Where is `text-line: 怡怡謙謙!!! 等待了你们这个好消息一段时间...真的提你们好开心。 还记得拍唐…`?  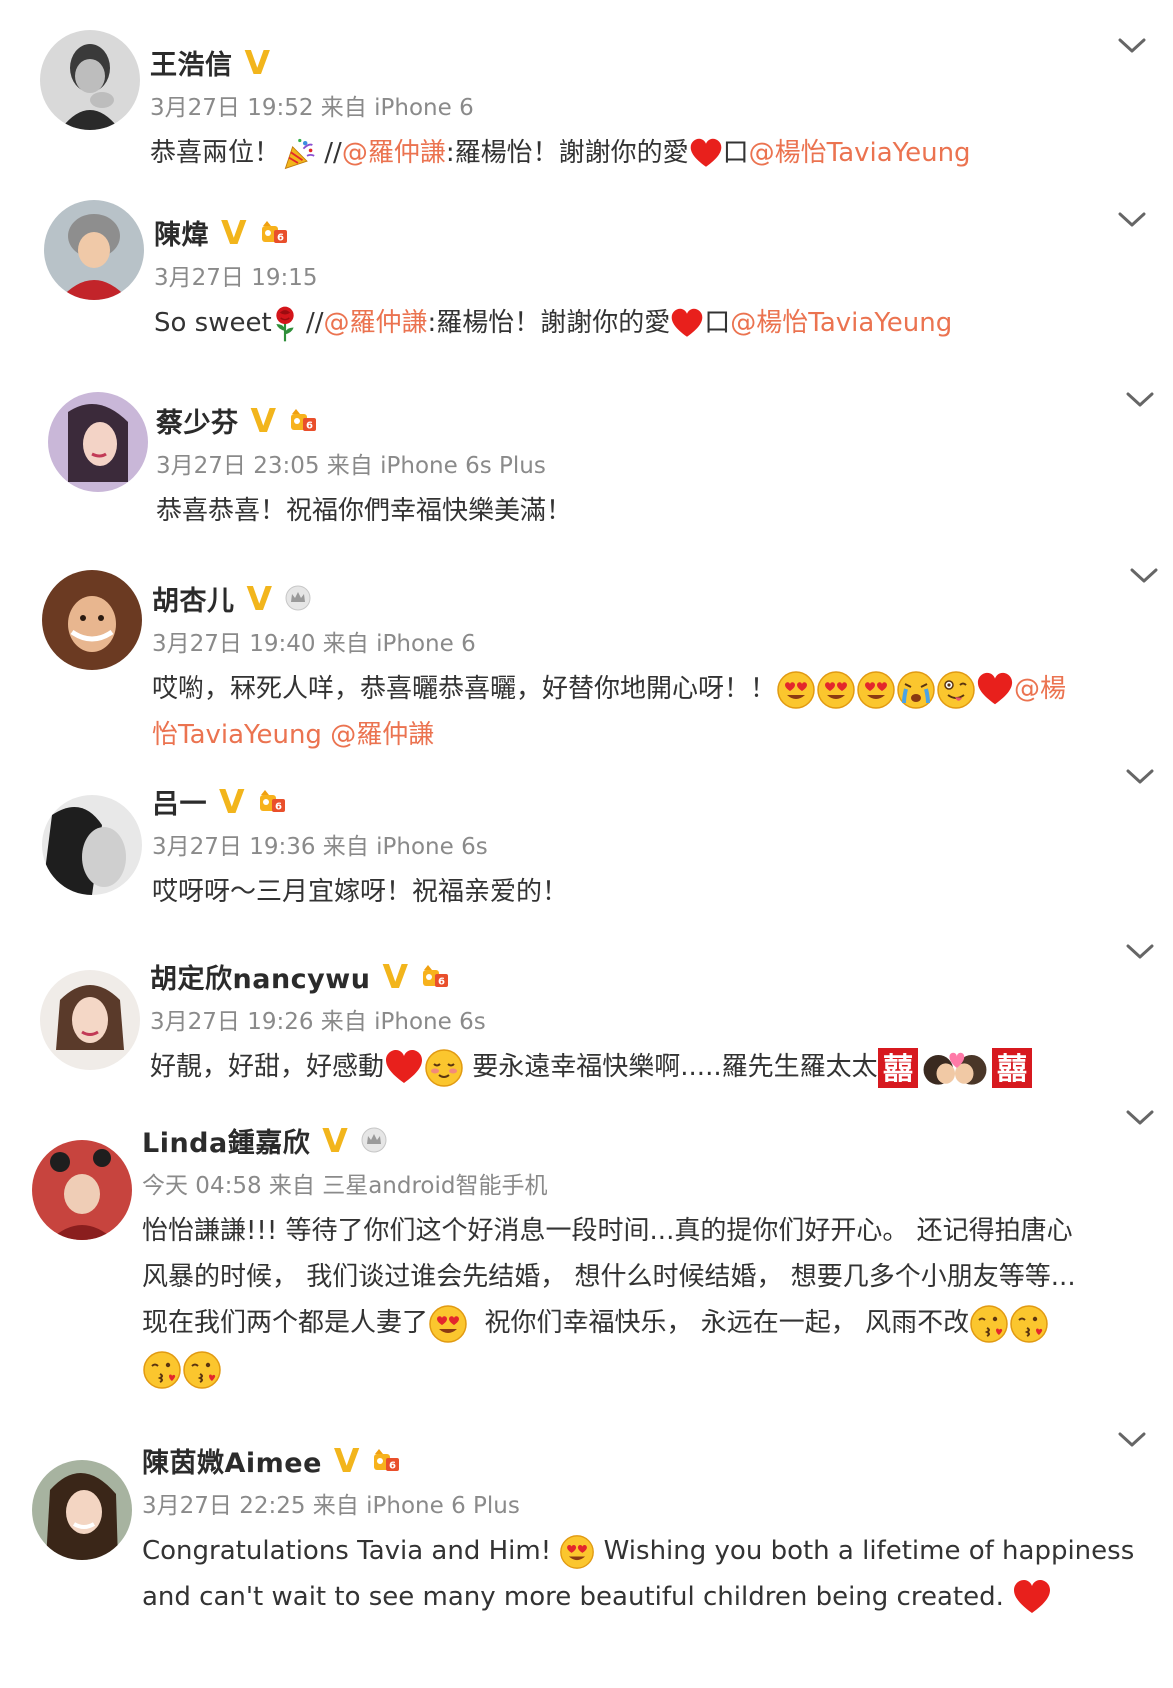
text-line: 怡怡謙謙!!! 等待了你们这个好消息一段时间...真的提你们好开心。 还记得拍唐… is located at coordinates (607, 1231).